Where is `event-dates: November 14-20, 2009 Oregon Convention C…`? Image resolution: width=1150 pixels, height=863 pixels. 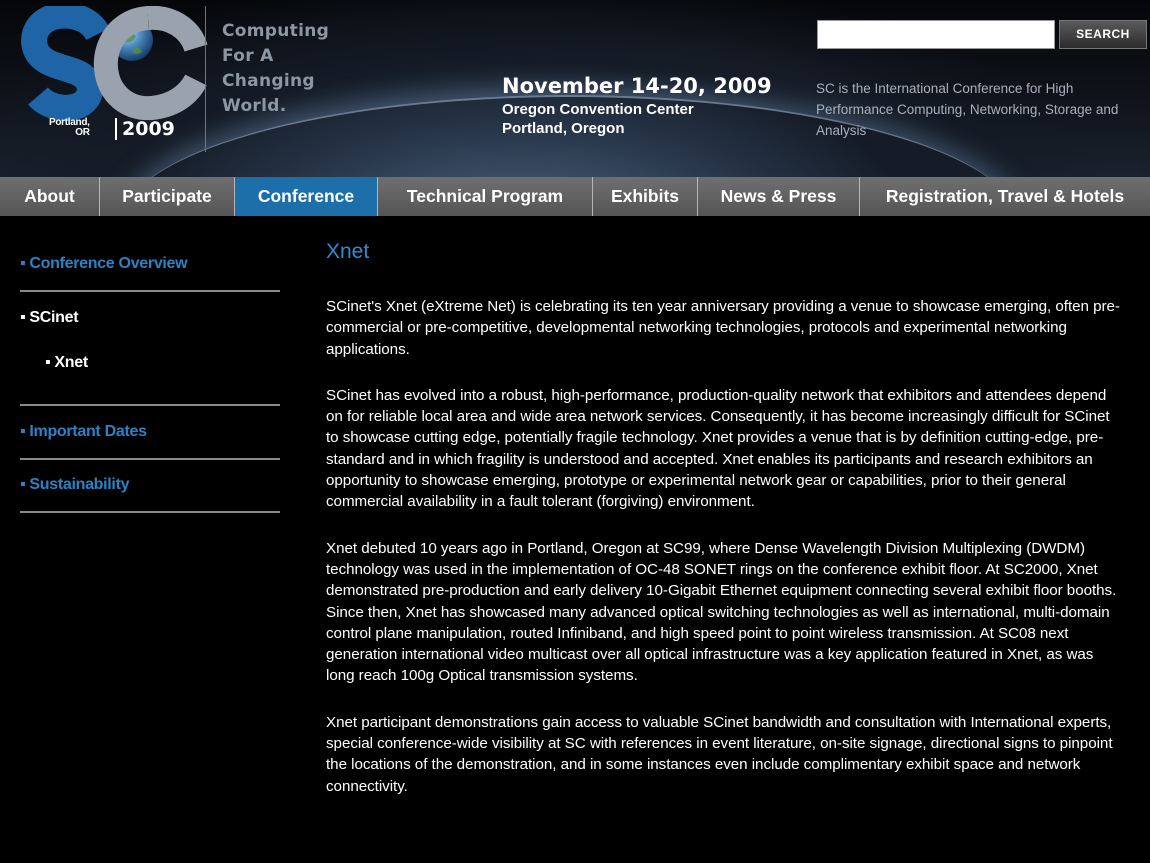 event-dates: November 14-20, 2009 Oregon Convention C… is located at coordinates (637, 105).